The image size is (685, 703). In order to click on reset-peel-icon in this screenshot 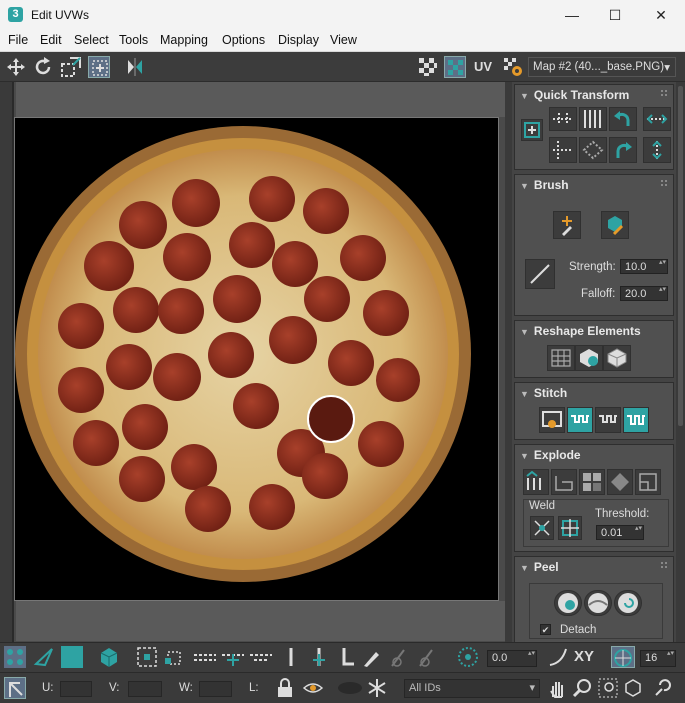, I will do `click(628, 603)`.